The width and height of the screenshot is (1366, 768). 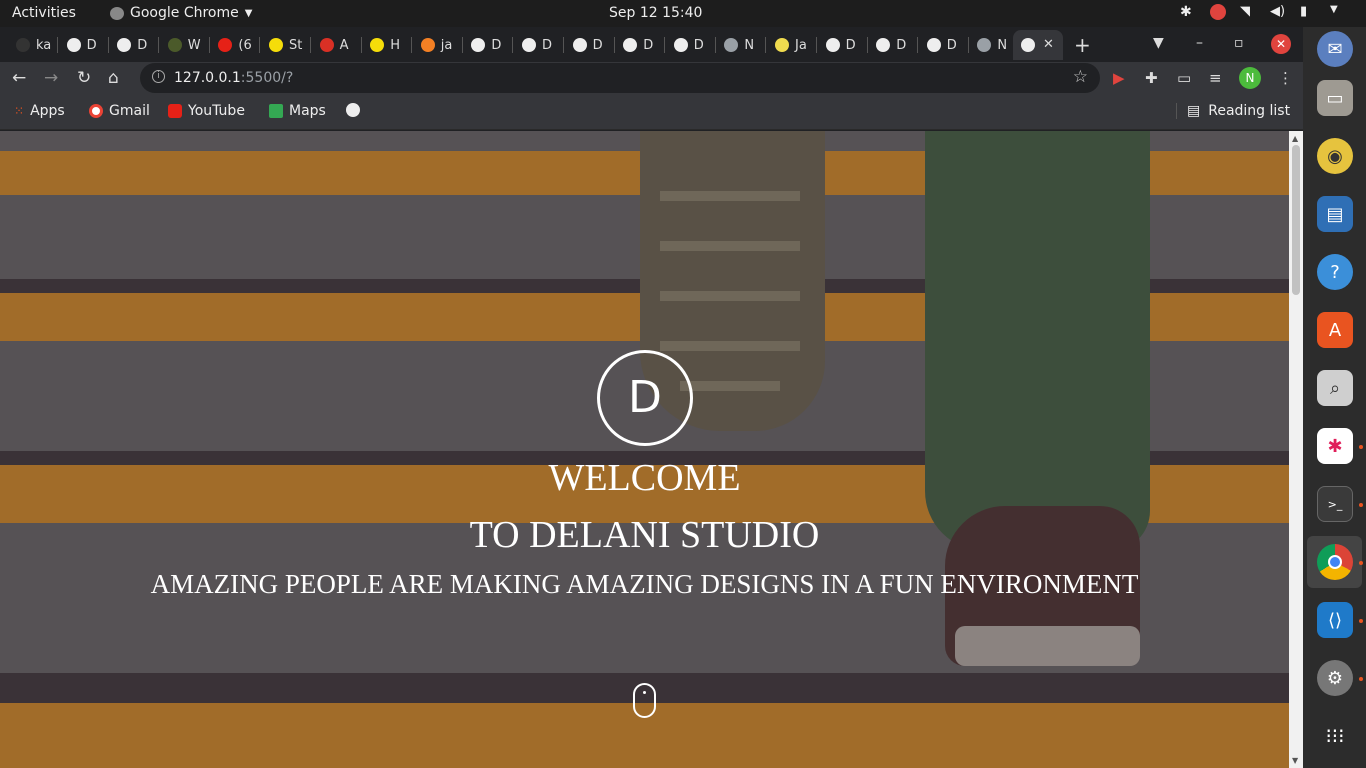 What do you see at coordinates (1296, 449) in the screenshot?
I see `page-scrollbar: ▲ ▼` at bounding box center [1296, 449].